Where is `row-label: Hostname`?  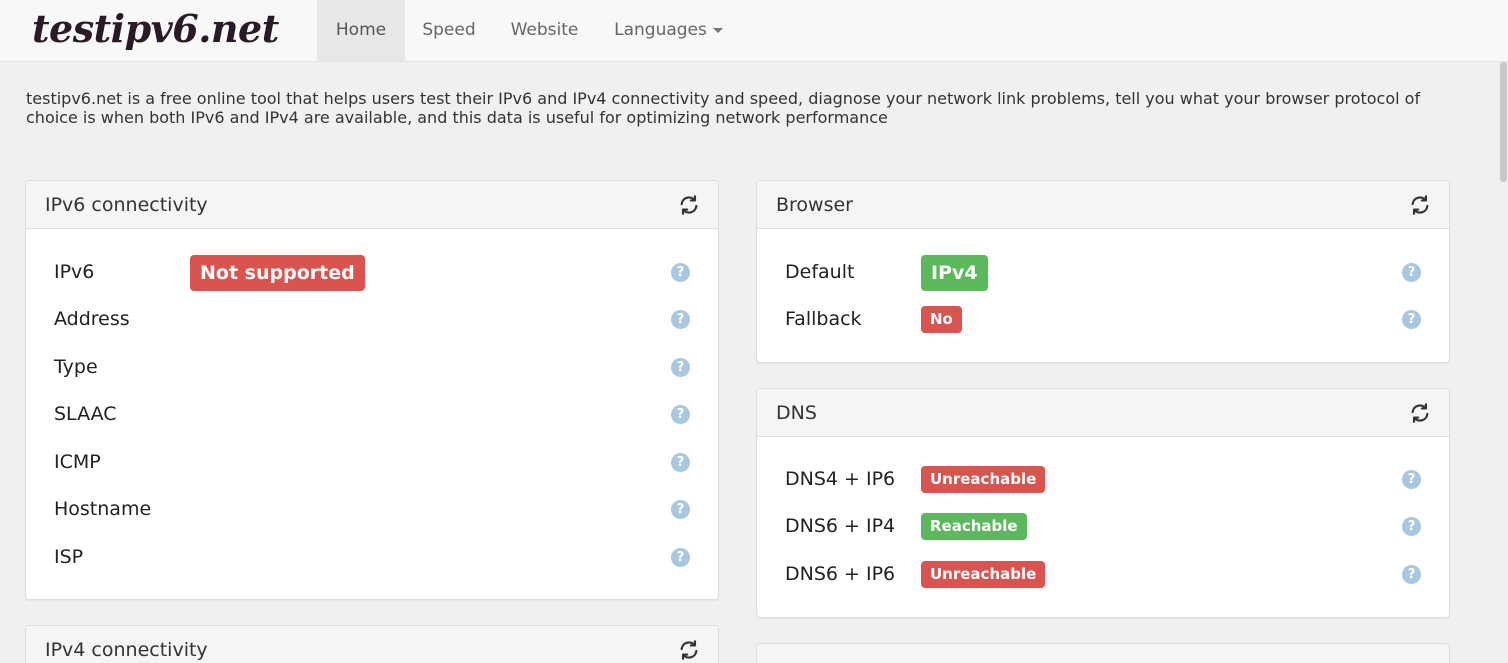 row-label: Hostname is located at coordinates (103, 509).